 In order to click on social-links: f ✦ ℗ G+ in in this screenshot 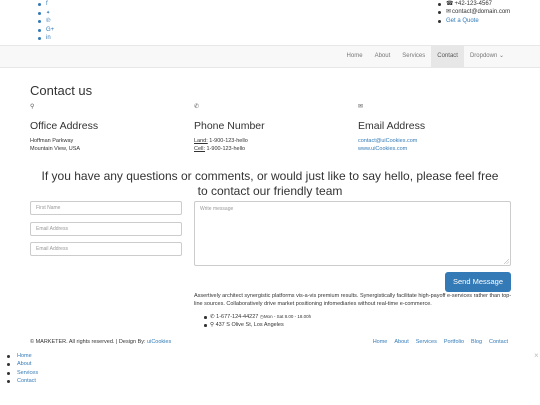, I will do `click(46, 21)`.